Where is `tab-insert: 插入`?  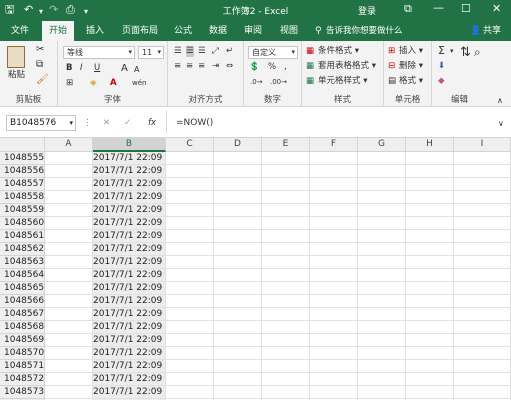 tab-insert: 插入 is located at coordinates (95, 31).